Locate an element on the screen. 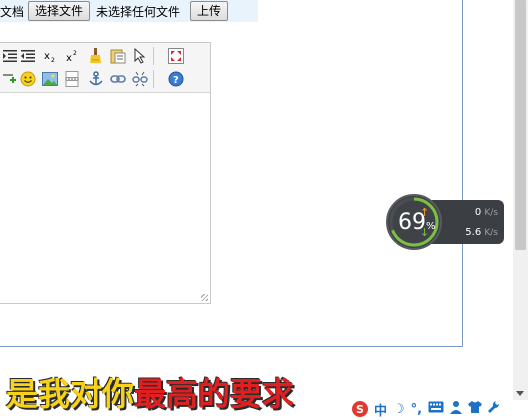 The width and height of the screenshot is (528, 420). unlink-icon is located at coordinates (140, 79).